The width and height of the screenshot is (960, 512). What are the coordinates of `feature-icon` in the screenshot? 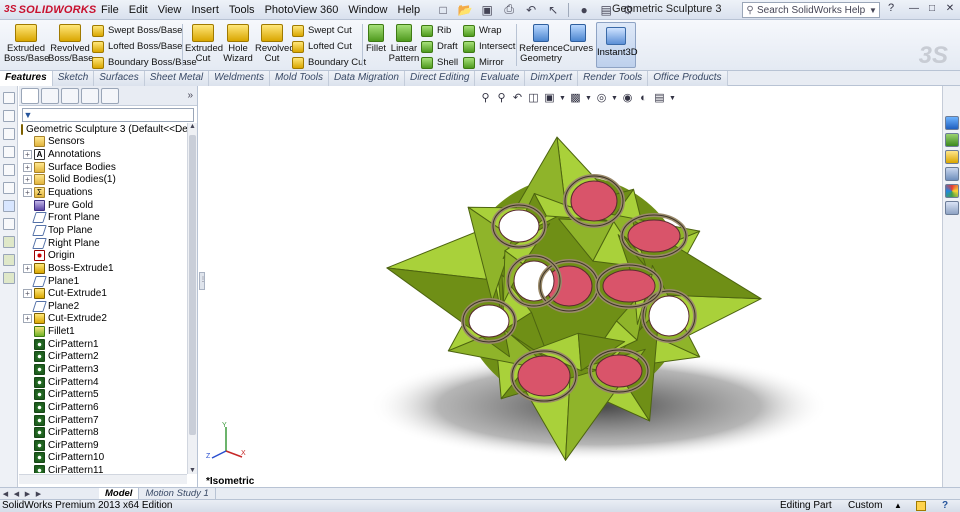 It's located at (9, 260).